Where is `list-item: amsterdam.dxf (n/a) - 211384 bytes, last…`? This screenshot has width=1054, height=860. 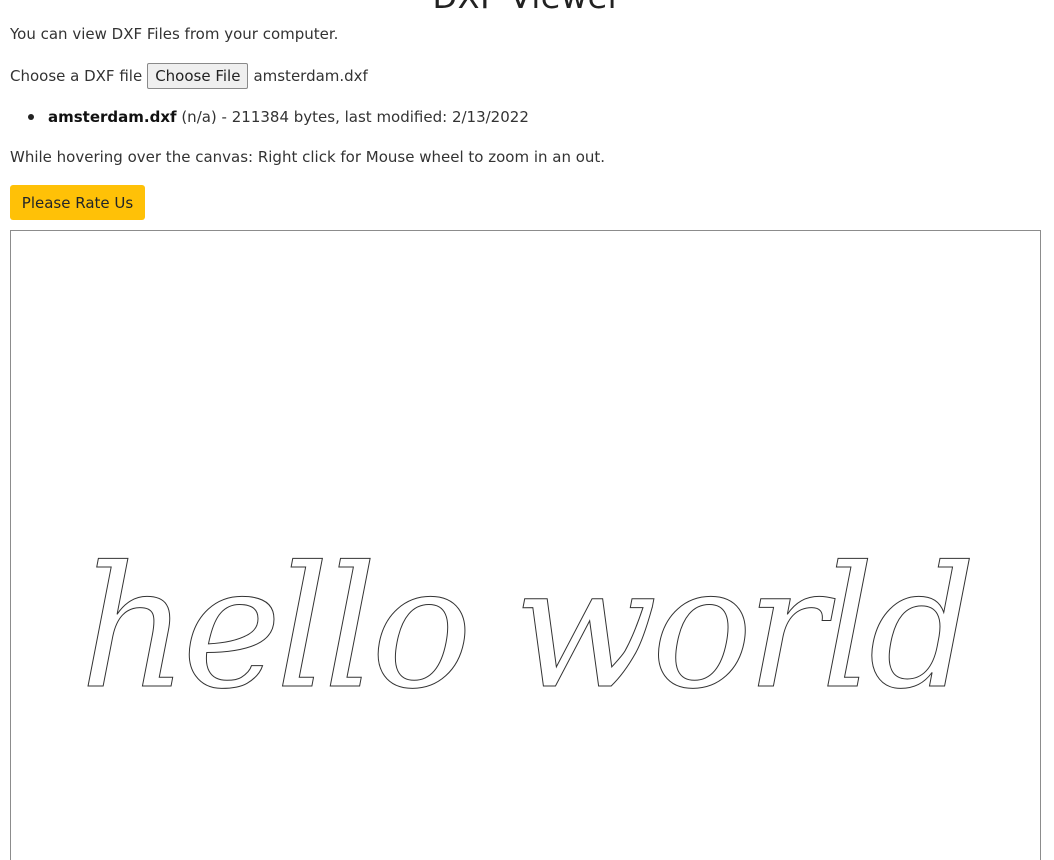
list-item: amsterdam.dxf (n/a) - 211384 bytes, last… is located at coordinates (278, 117).